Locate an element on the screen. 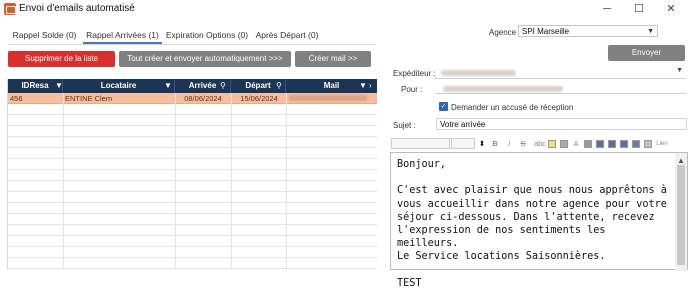  strikethrough-icon: S is located at coordinates (523, 144).